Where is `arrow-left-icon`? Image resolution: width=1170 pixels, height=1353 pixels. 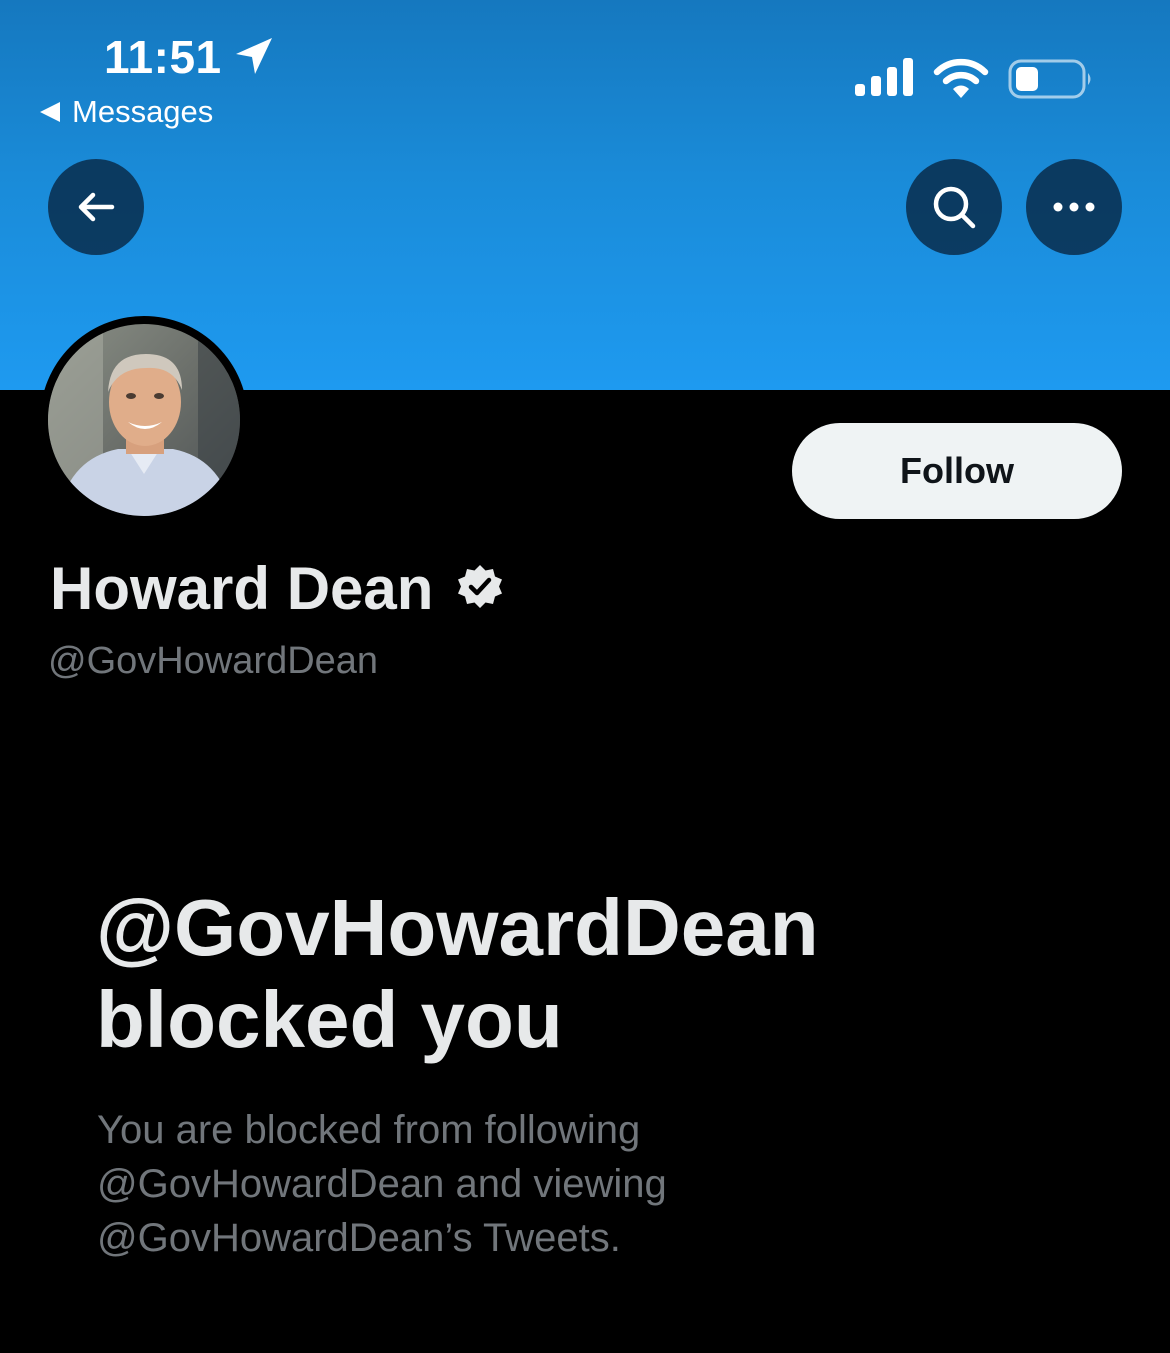
arrow-left-icon is located at coordinates (96, 207).